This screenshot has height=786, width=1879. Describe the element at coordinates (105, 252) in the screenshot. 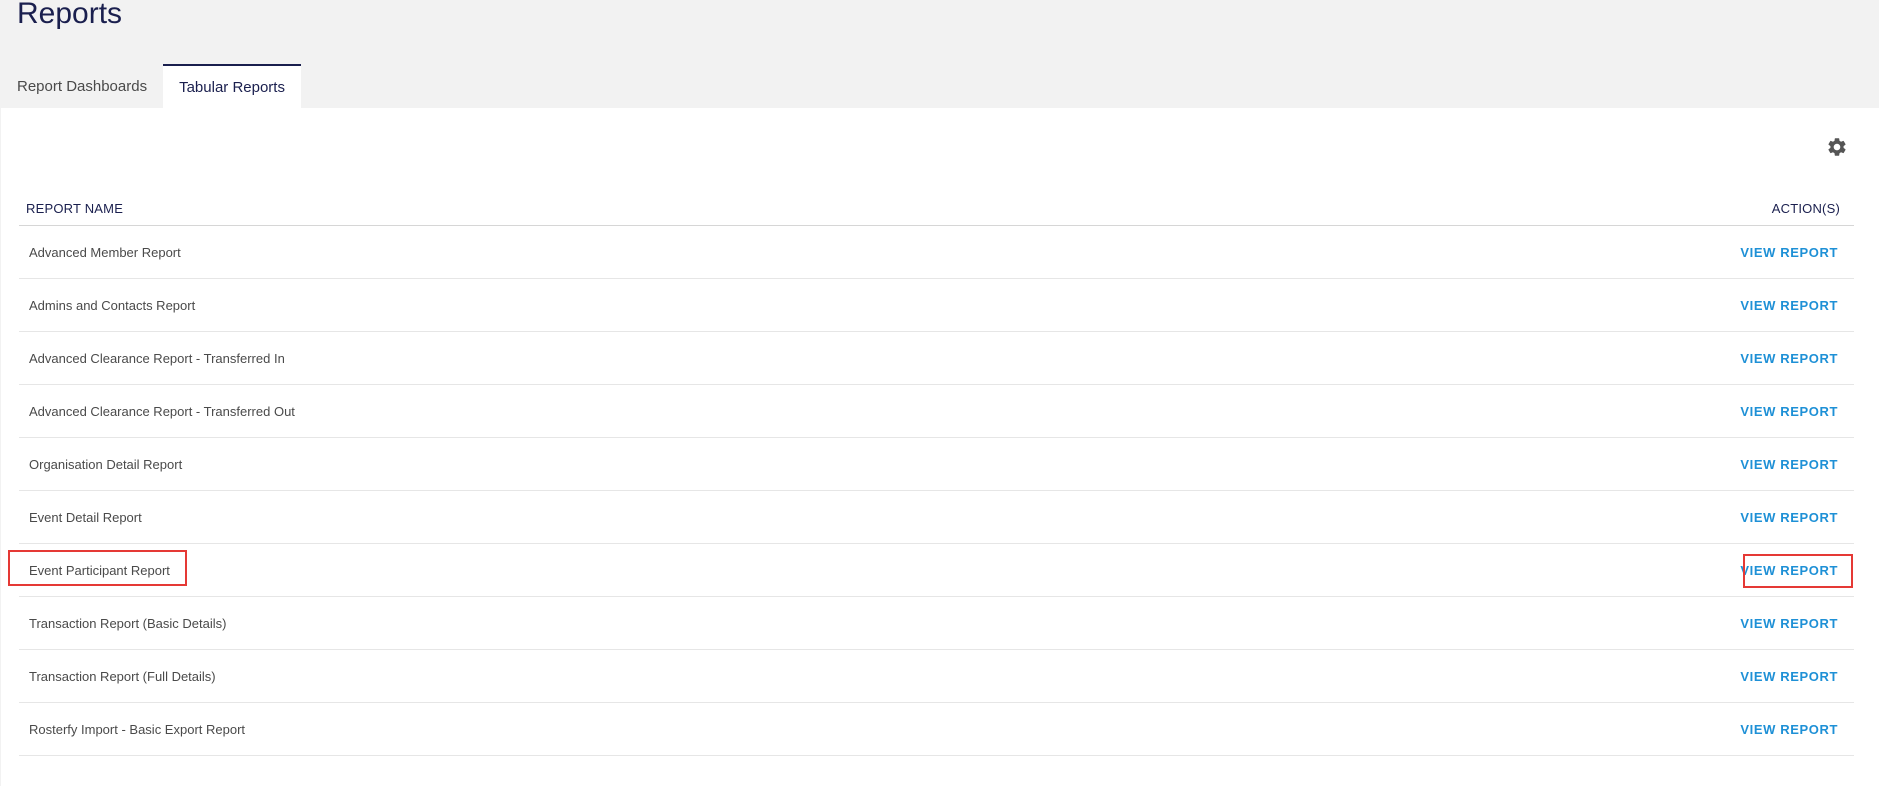

I see `report-name: Advanced Member Report` at that location.